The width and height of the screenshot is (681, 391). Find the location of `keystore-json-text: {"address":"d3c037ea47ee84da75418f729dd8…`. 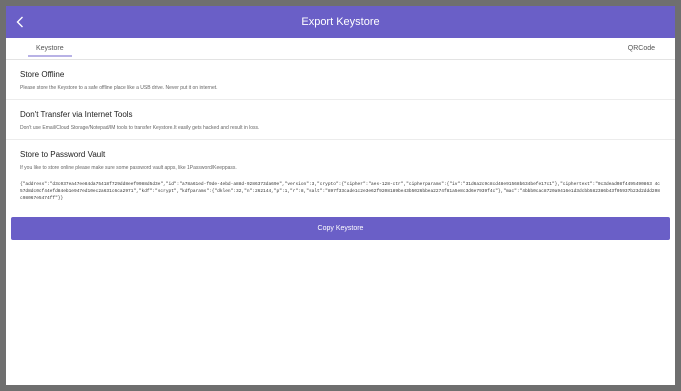

keystore-json-text: {"address":"d3c037ea47ee84da75418f729dd8… is located at coordinates (340, 191).